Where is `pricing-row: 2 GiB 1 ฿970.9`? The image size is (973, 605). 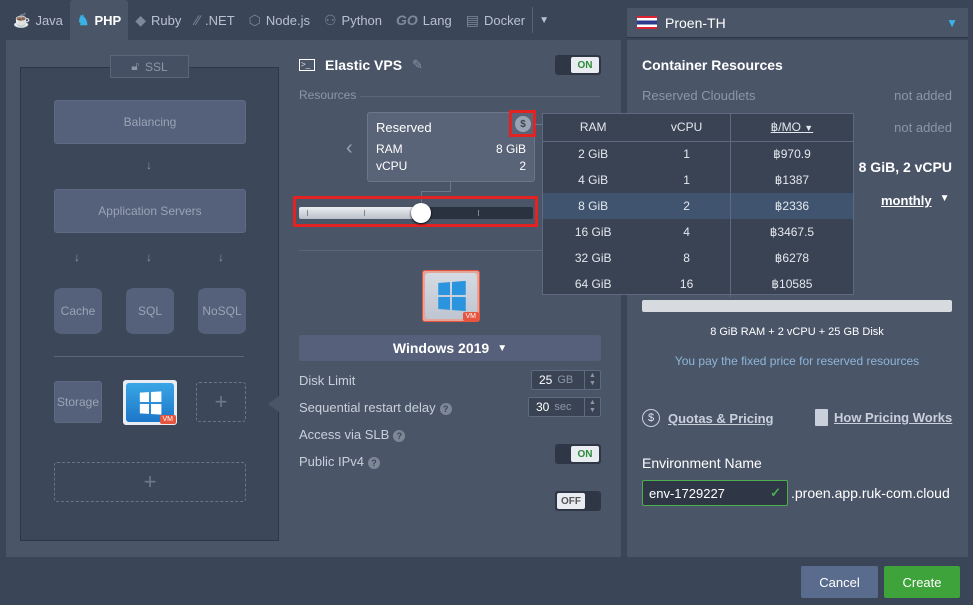 pricing-row: 2 GiB 1 ฿970.9 is located at coordinates (698, 154).